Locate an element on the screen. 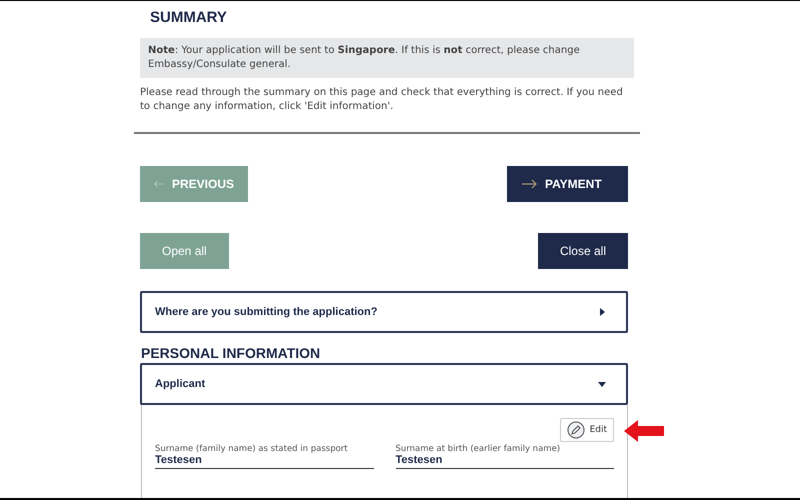  accordion-header: Where are you submitting the application? is located at coordinates (384, 312).